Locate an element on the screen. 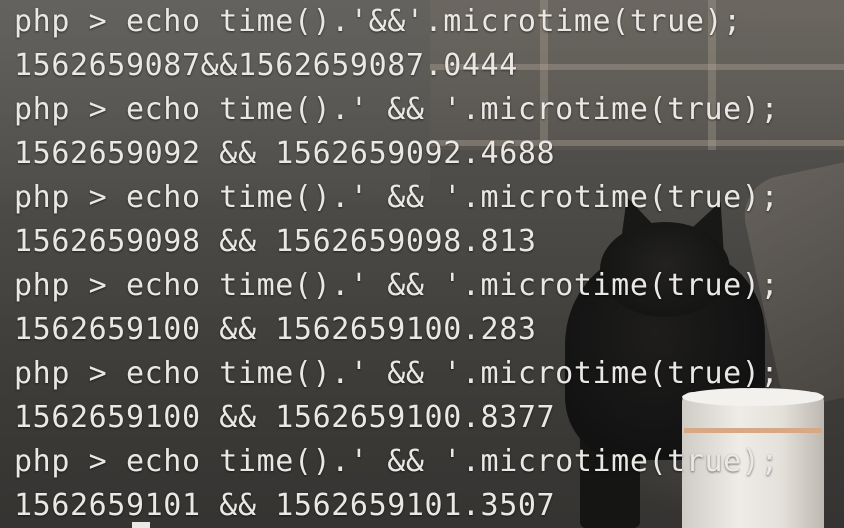 The image size is (844, 528). terminal-cursor is located at coordinates (141, 525).